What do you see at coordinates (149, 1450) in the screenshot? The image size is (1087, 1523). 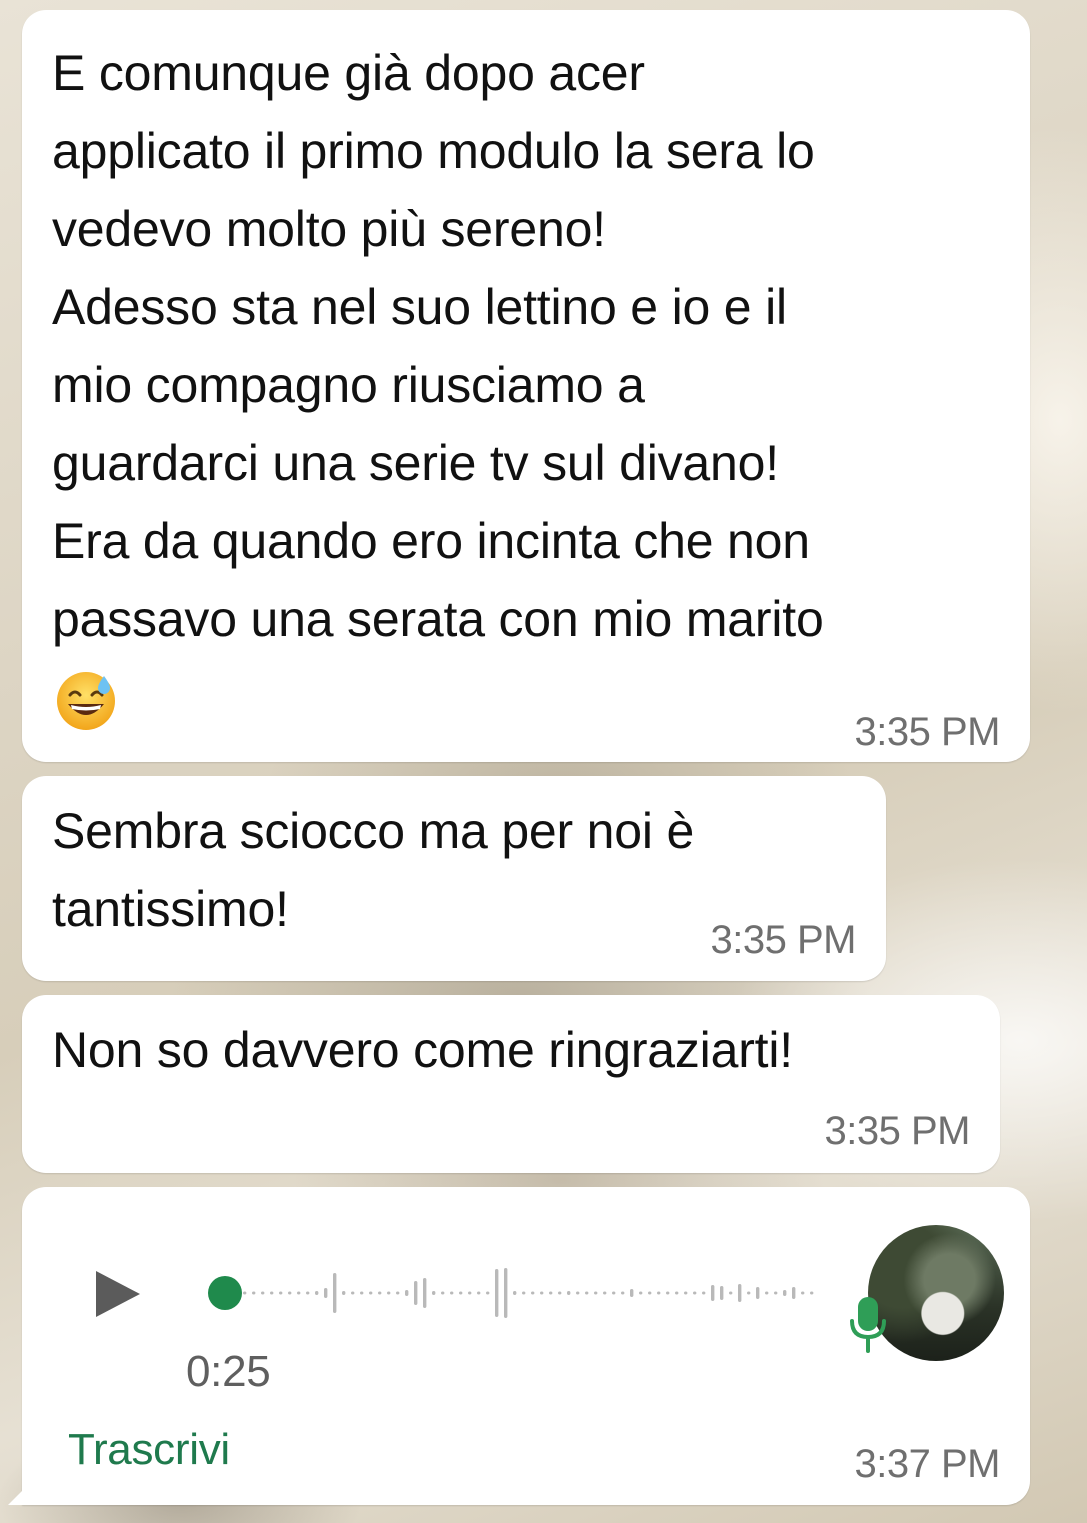 I see `transcribe-button: Trascrivi` at bounding box center [149, 1450].